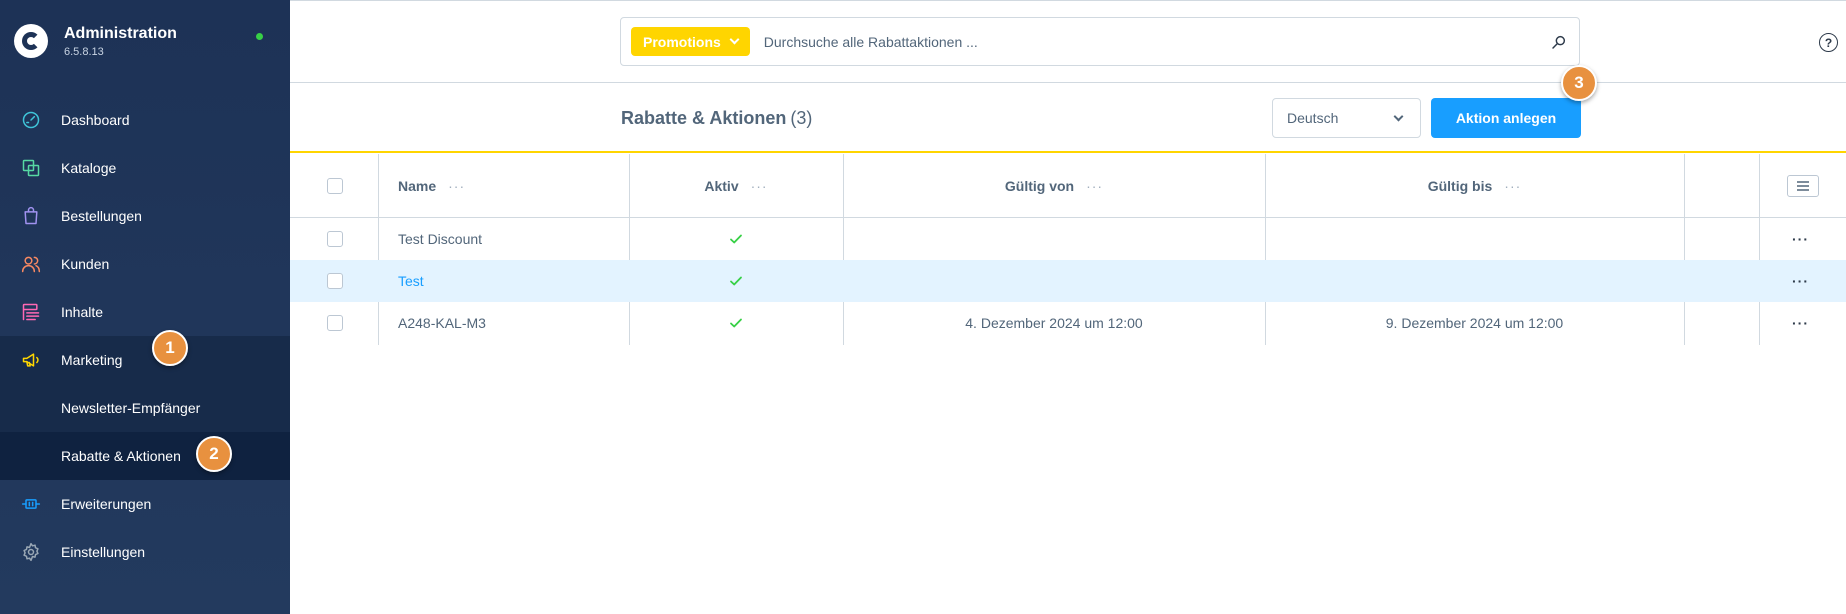 Image resolution: width=1846 pixels, height=614 pixels. What do you see at coordinates (103, 552) in the screenshot?
I see `sidebar-item-label: Einstellungen` at bounding box center [103, 552].